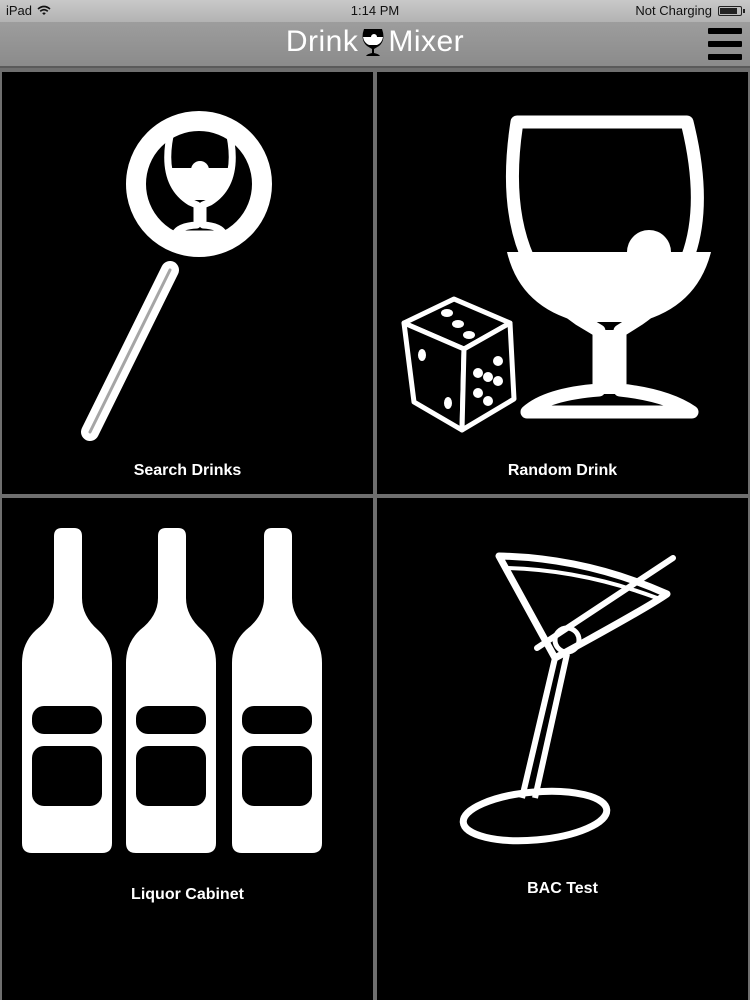 This screenshot has width=750, height=1000. I want to click on battery-icon, so click(731, 10).